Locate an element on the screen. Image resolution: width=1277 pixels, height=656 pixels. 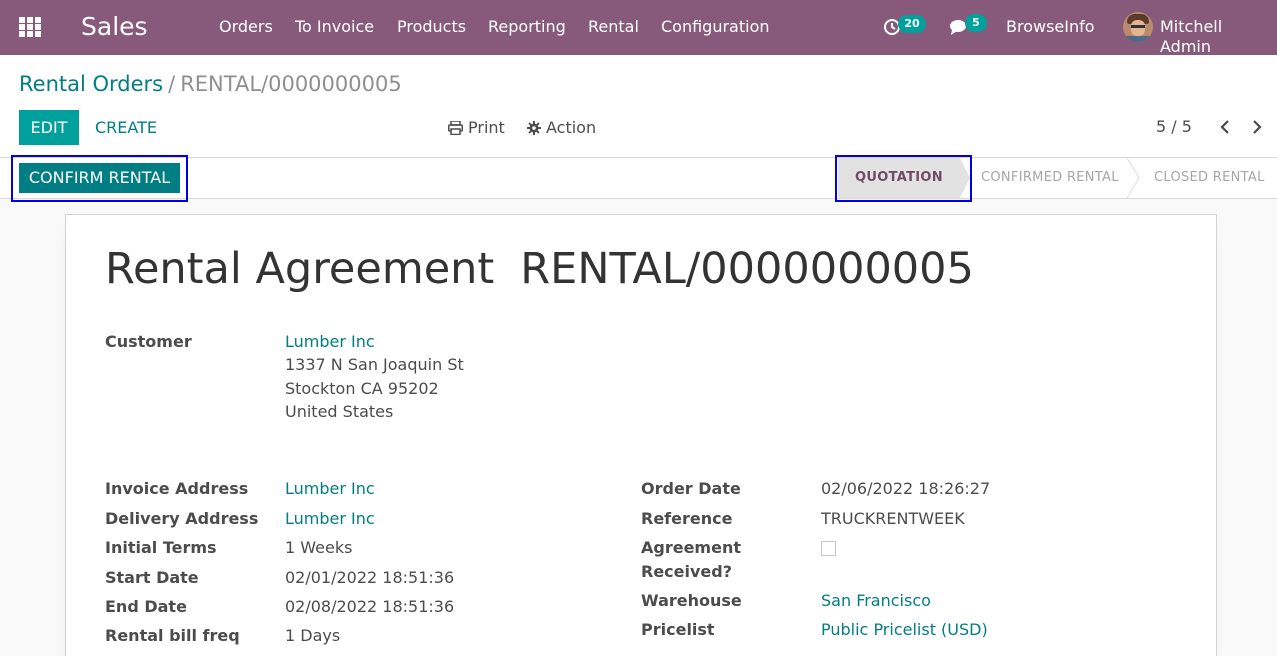
customer-field: Lumber Inc is located at coordinates (330, 342).